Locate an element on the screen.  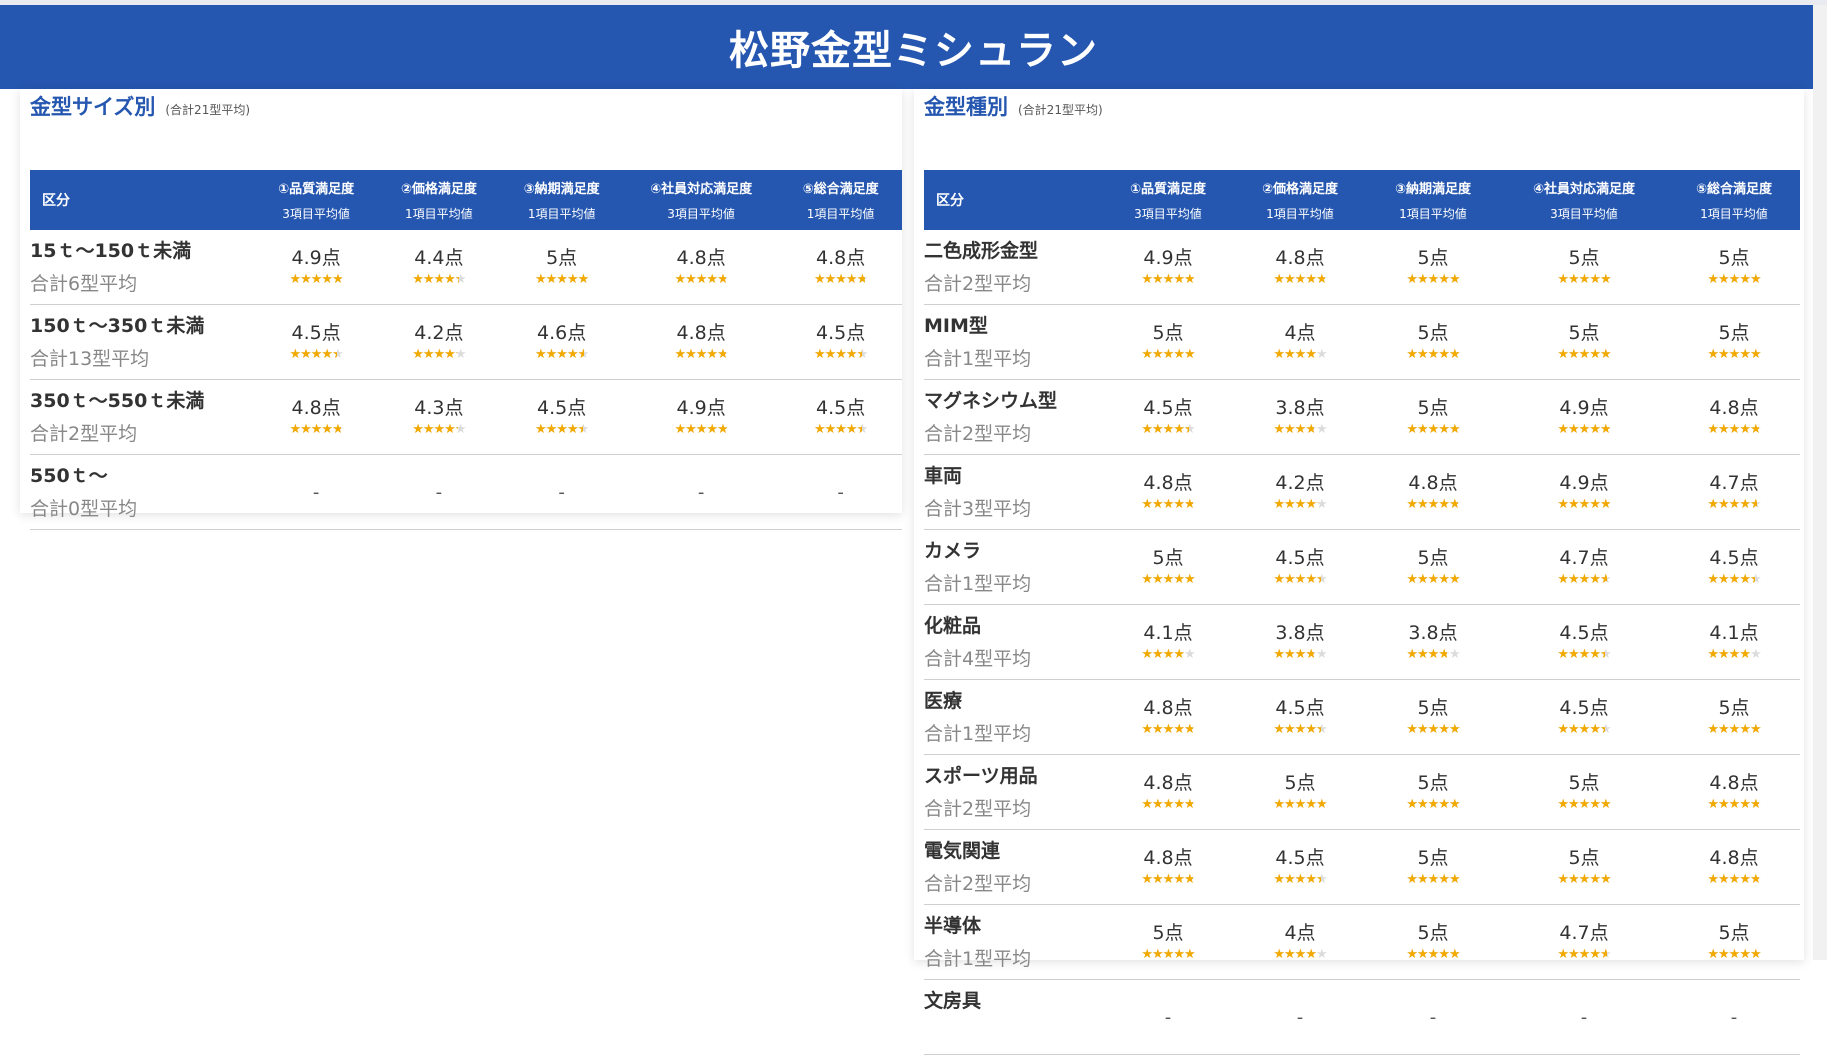
kubun-header: 区分 is located at coordinates (1013, 200).